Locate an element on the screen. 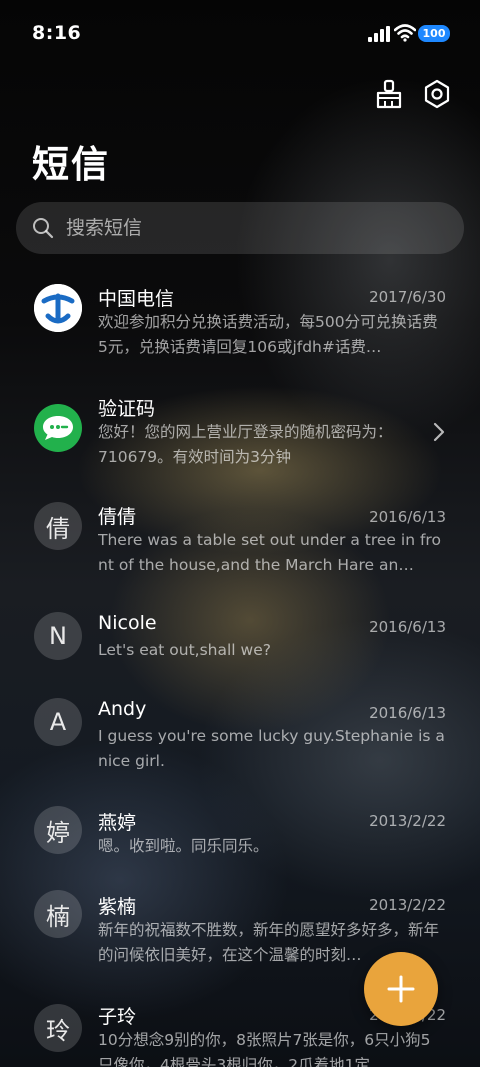 This screenshot has width=480, height=1067. avatar: N is located at coordinates (58, 636).